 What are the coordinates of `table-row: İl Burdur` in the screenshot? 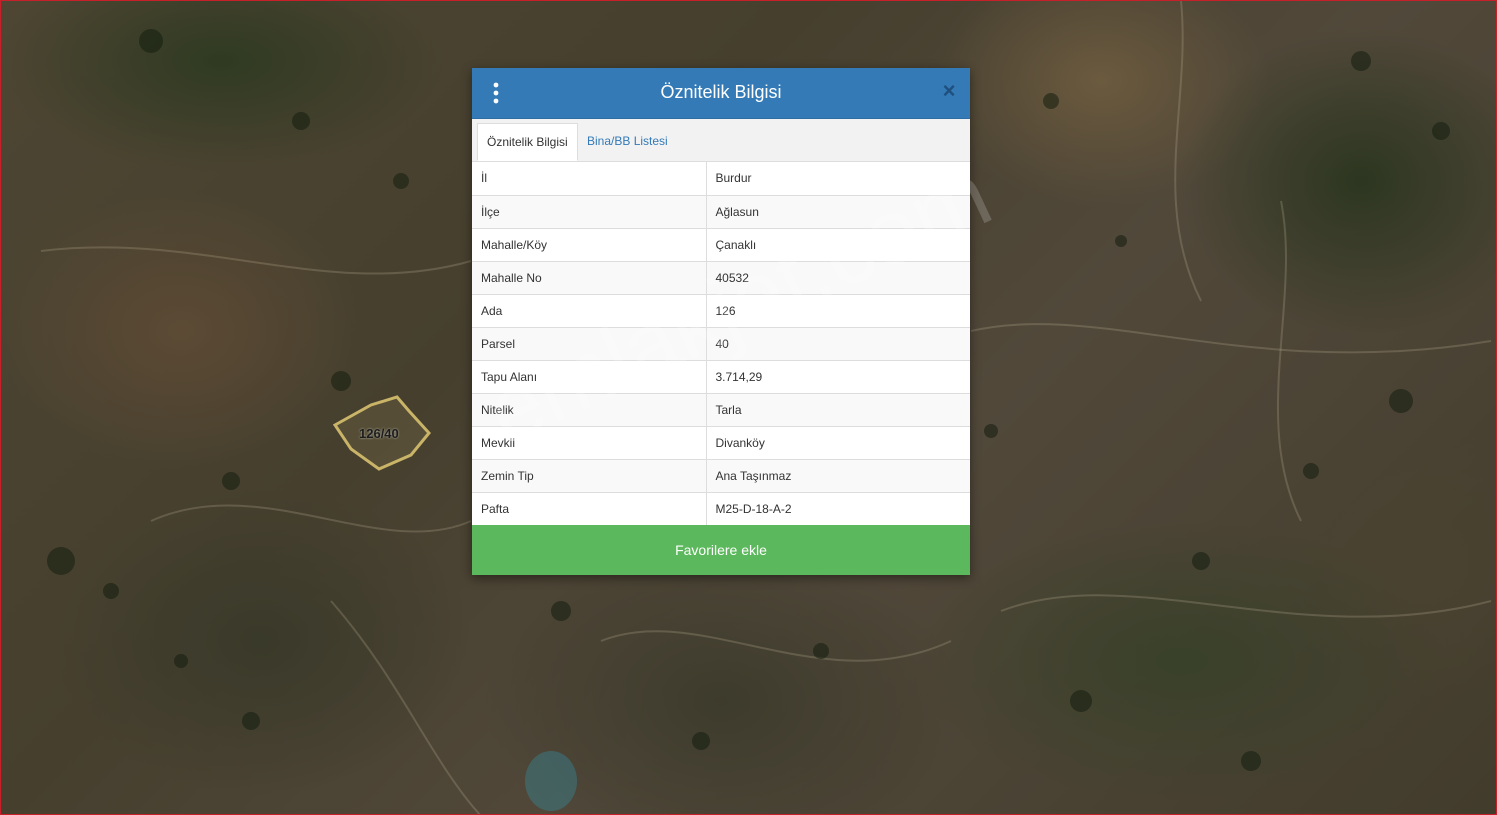 It's located at (721, 178).